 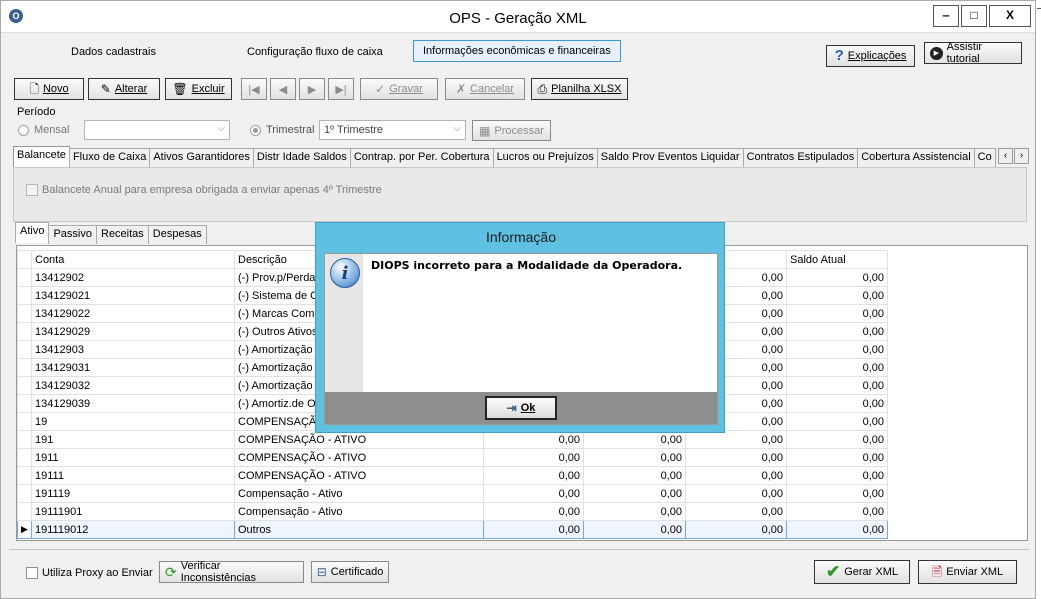 What do you see at coordinates (800, 157) in the screenshot?
I see `tab-contratos-estipulados: Contratos Estipulados` at bounding box center [800, 157].